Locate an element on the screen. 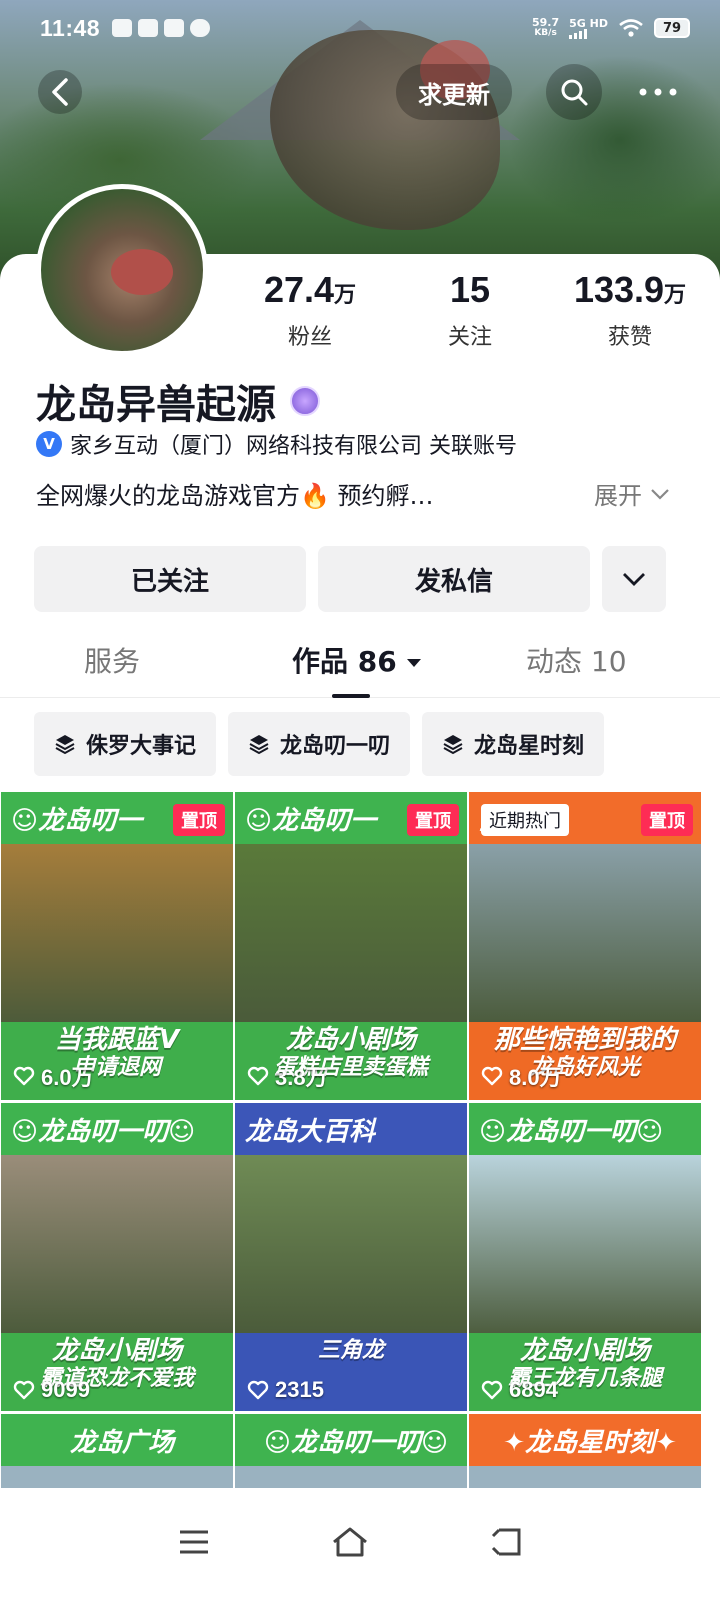 This screenshot has height=1614, width=720. video-card: 龙岛大百科 三角龙 2315 is located at coordinates (351, 1257).